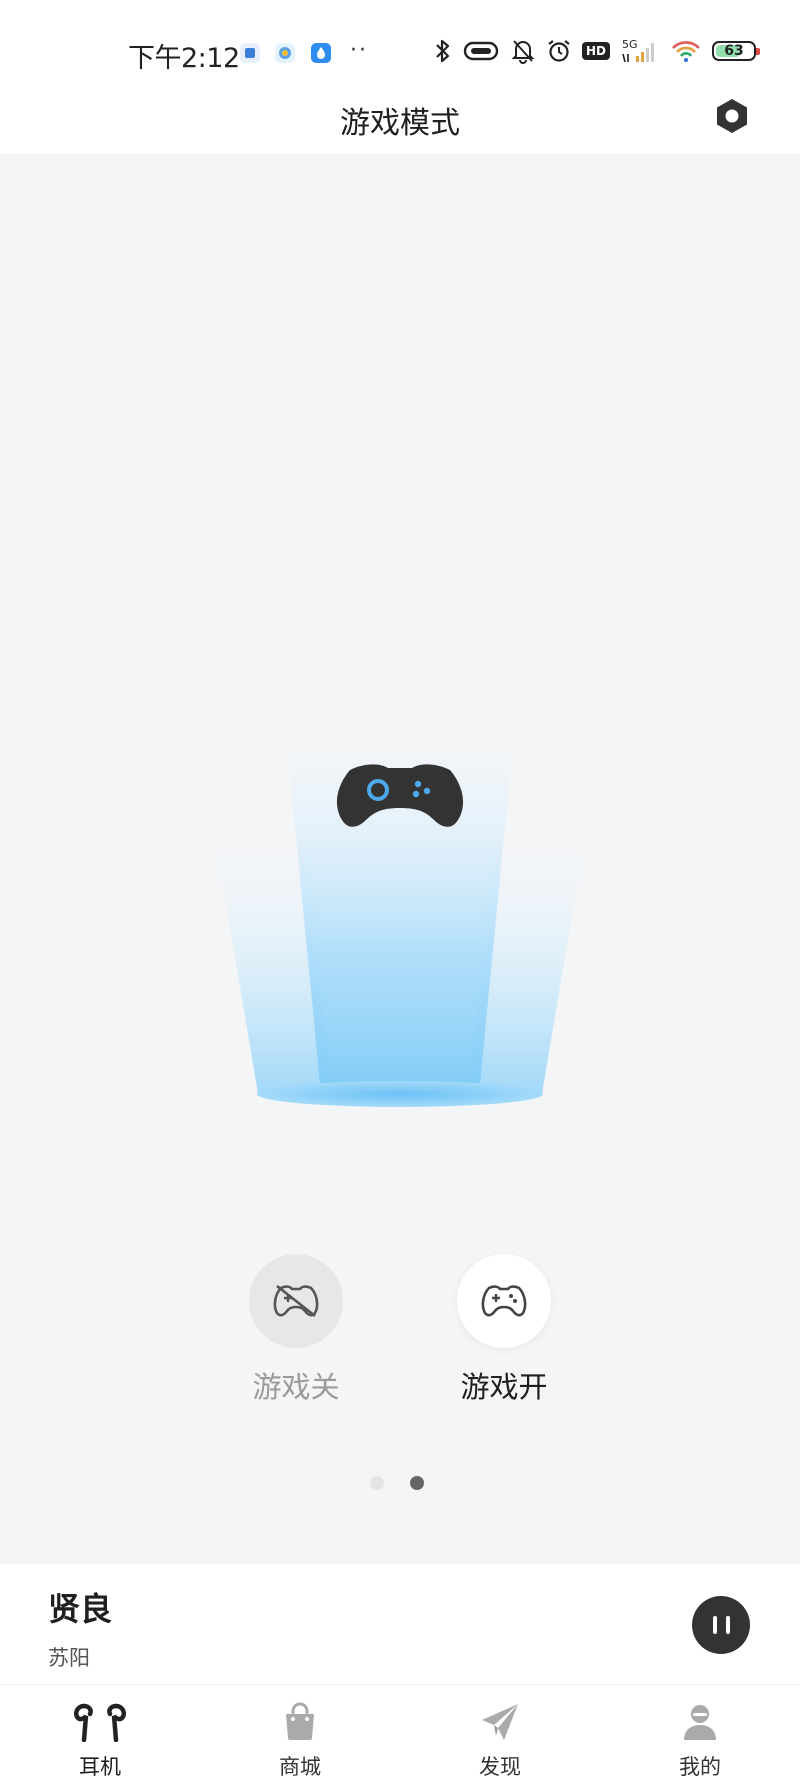 This screenshot has width=800, height=1778. I want to click on nav-label-earbuds: 耳机, so click(100, 1766).